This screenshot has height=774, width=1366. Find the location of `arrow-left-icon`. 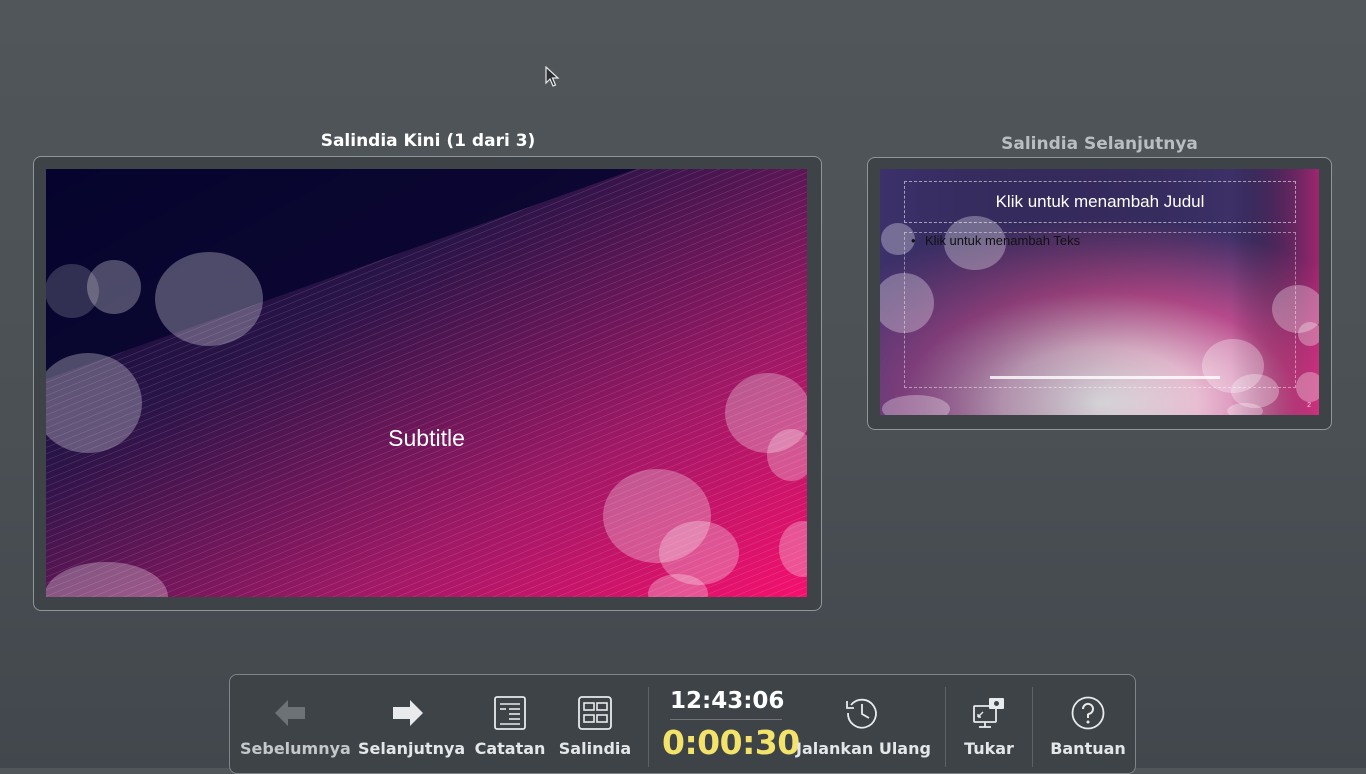

arrow-left-icon is located at coordinates (290, 713).